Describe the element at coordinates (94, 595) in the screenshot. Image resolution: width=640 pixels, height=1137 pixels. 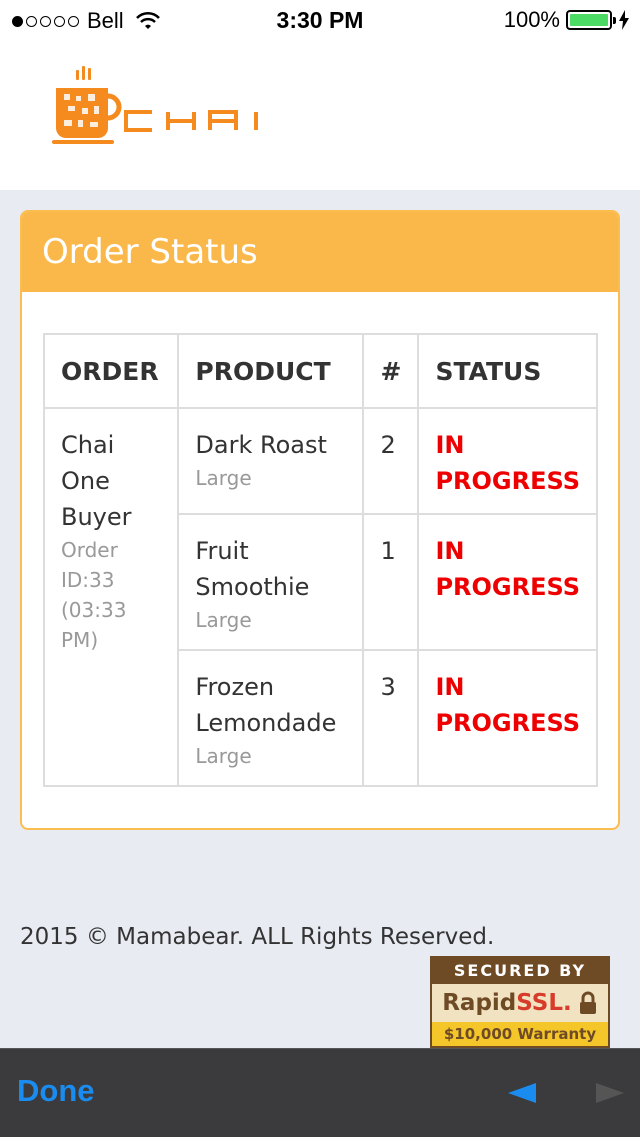
I see `order-meta: Order ID:33 (03:33 PM)` at that location.